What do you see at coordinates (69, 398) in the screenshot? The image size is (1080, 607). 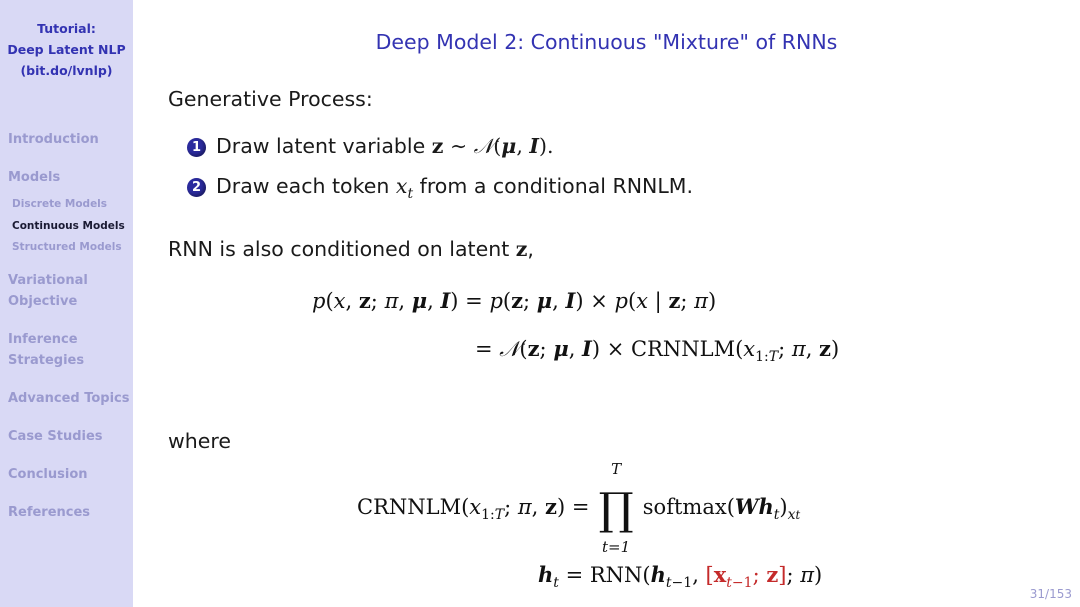 I see `nav-advanced-topics: Advanced Topics` at bounding box center [69, 398].